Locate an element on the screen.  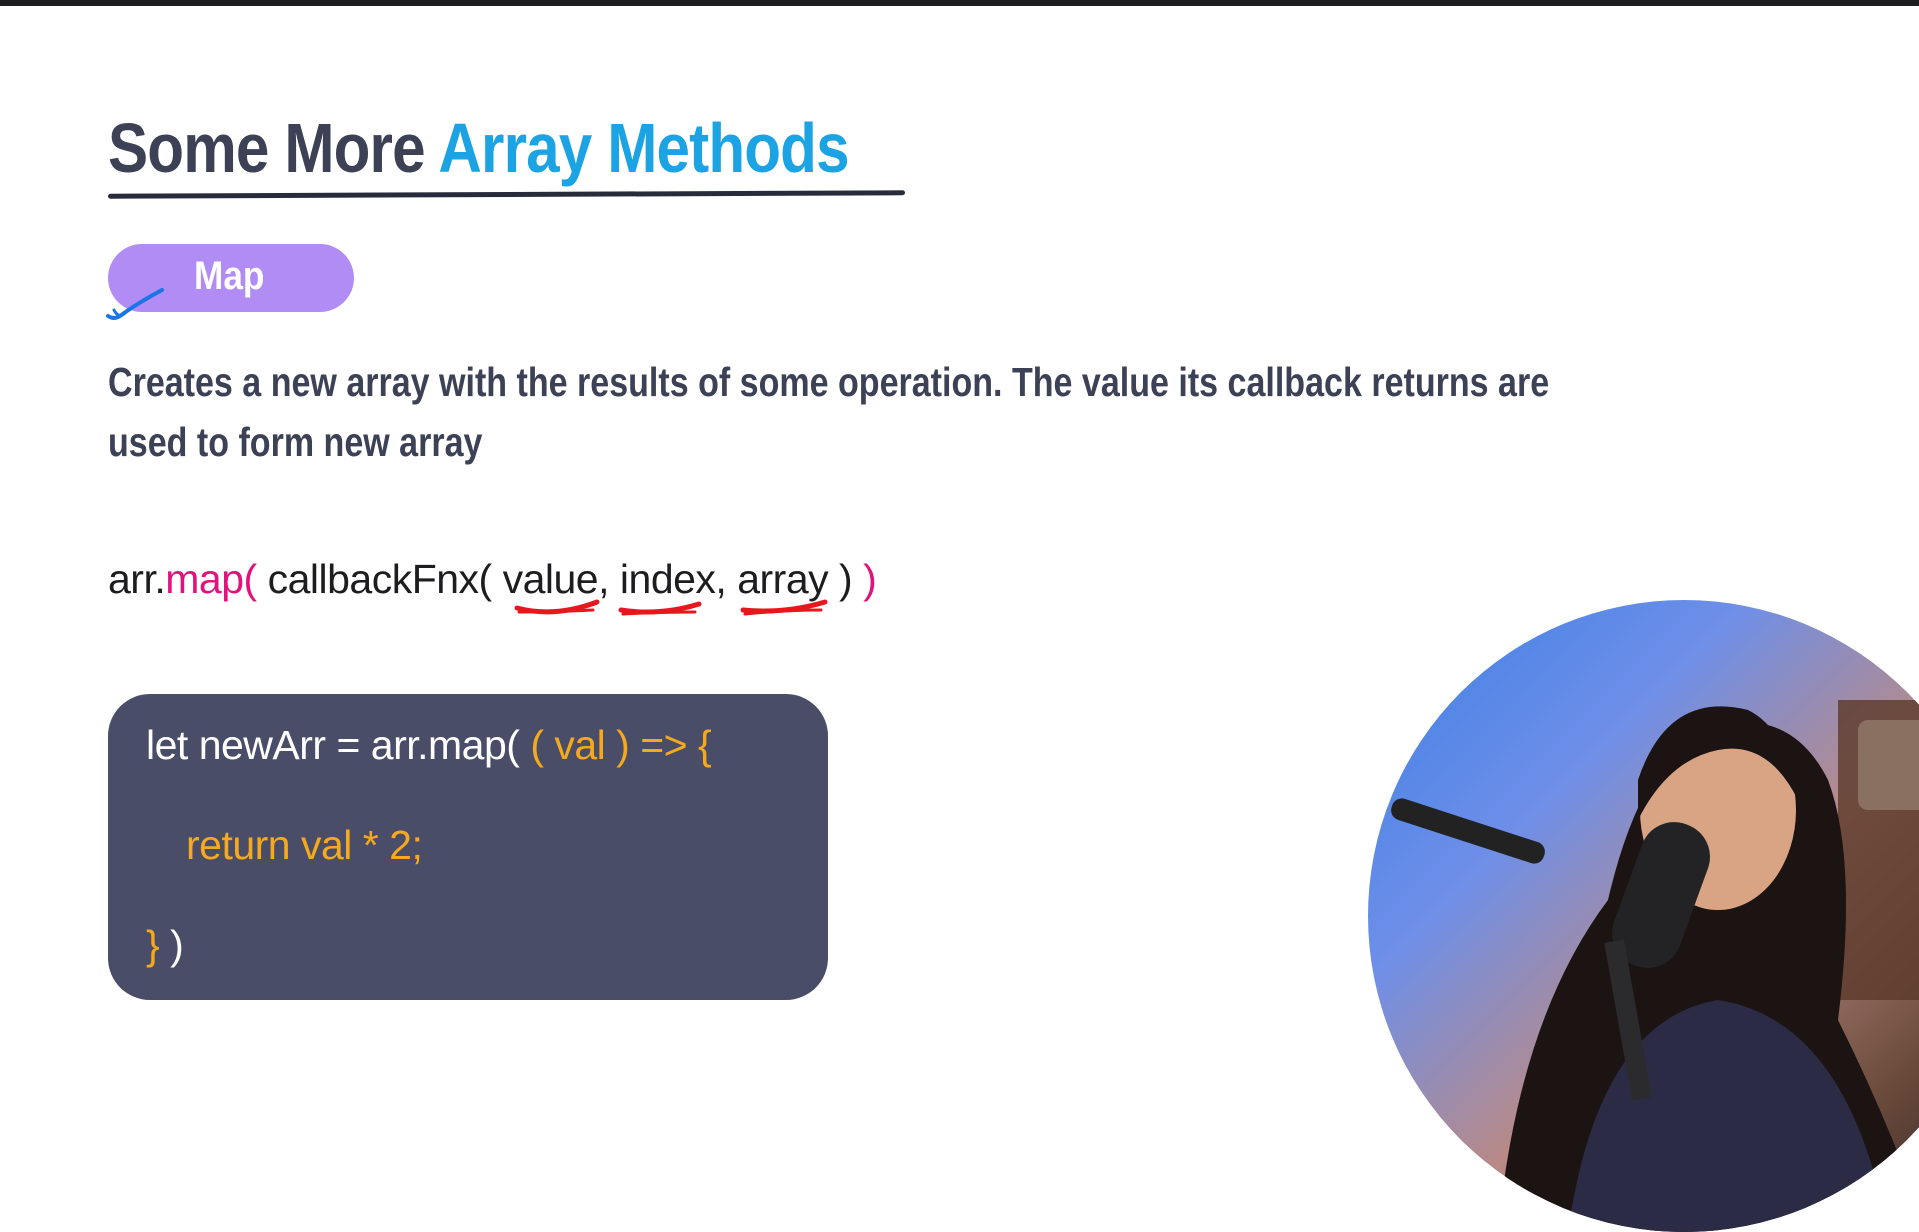
code-close-brace: } is located at coordinates (153, 945).